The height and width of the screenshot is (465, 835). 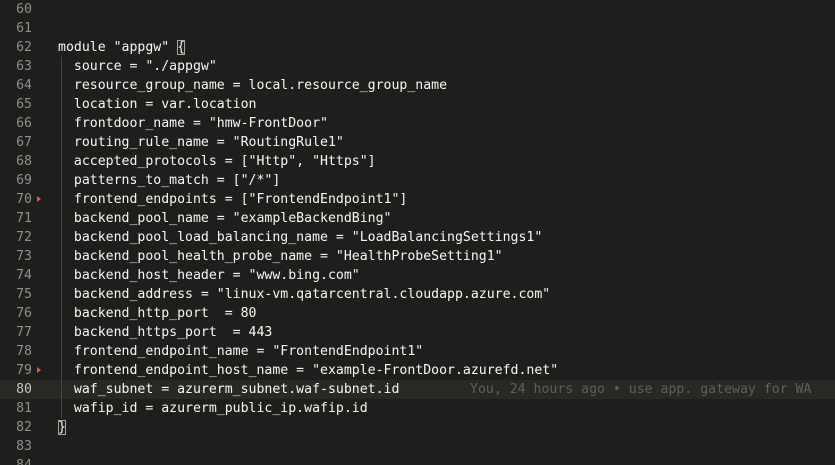 What do you see at coordinates (417, 332) in the screenshot?
I see `code-line: 77 backend_https_port = 443` at bounding box center [417, 332].